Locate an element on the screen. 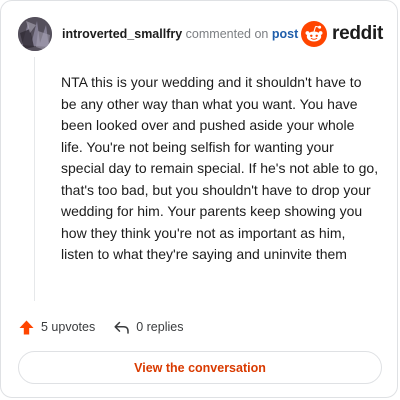 The width and height of the screenshot is (400, 400). reply-arrow-icon is located at coordinates (121, 327).